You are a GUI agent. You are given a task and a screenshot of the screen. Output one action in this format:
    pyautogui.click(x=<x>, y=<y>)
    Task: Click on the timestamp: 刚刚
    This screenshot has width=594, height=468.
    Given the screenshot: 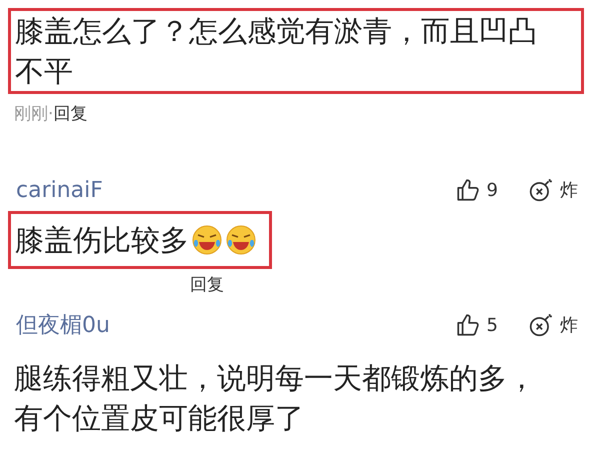 What is the action you would take?
    pyautogui.click(x=31, y=114)
    